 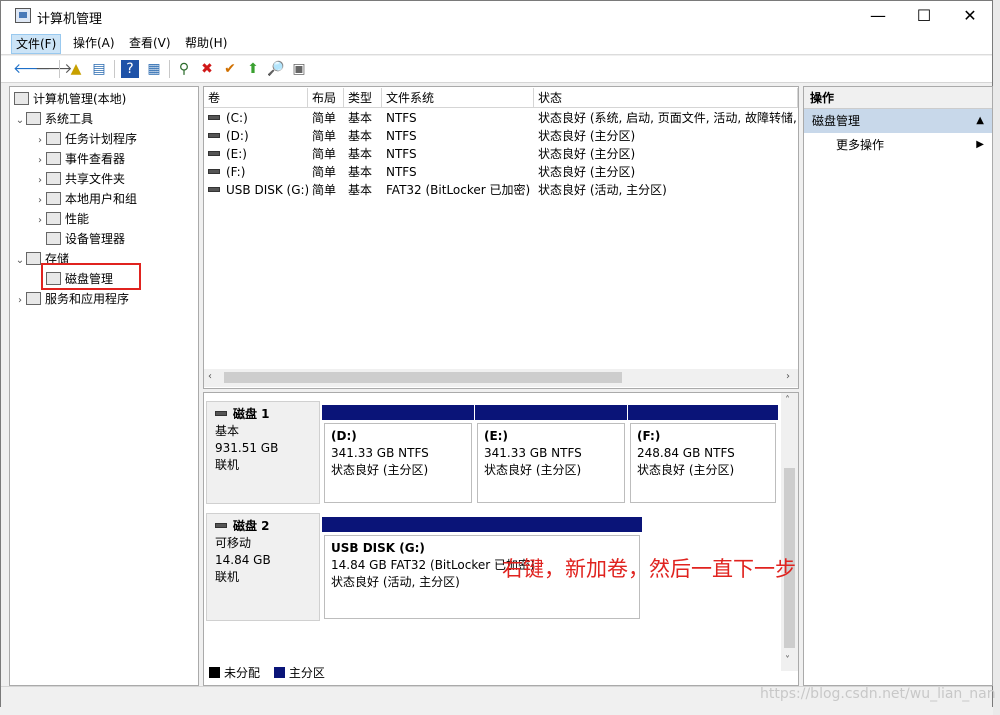 I want to click on menu-file: 文件(F), so click(x=36, y=44).